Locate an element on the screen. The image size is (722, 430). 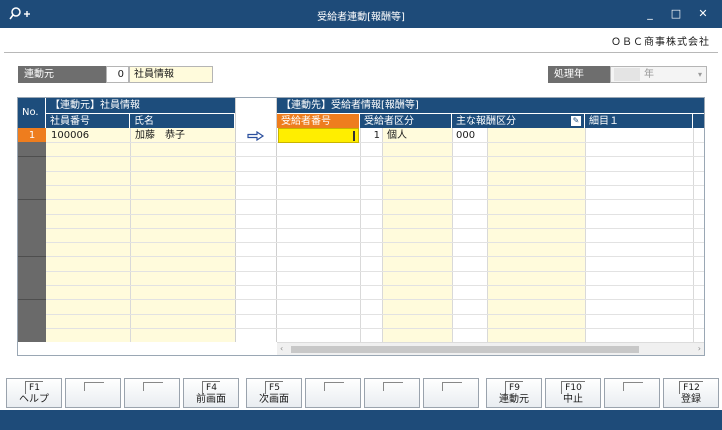
function-key-bar: F1 ヘルプ F4 前画面 F5 次画面 F9 連動元 F10 中止 F12 登録 is located at coordinates (361, 393).